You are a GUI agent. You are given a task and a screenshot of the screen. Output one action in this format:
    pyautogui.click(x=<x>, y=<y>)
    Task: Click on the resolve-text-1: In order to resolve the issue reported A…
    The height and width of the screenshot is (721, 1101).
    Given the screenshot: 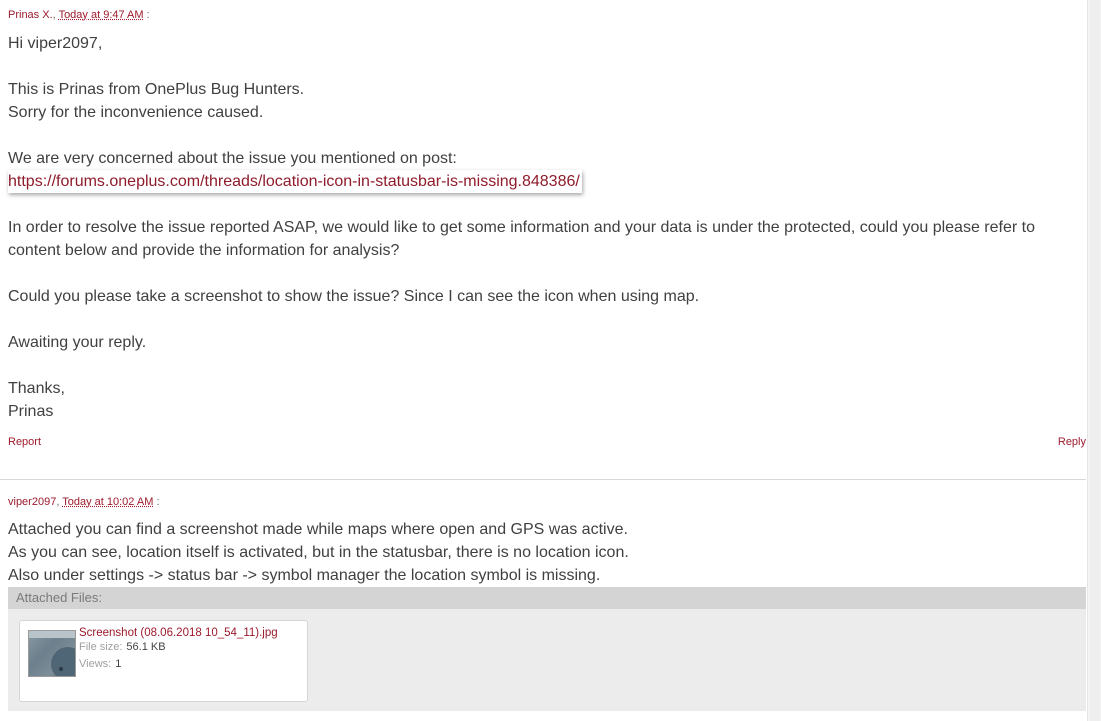 What is the action you would take?
    pyautogui.click(x=521, y=227)
    